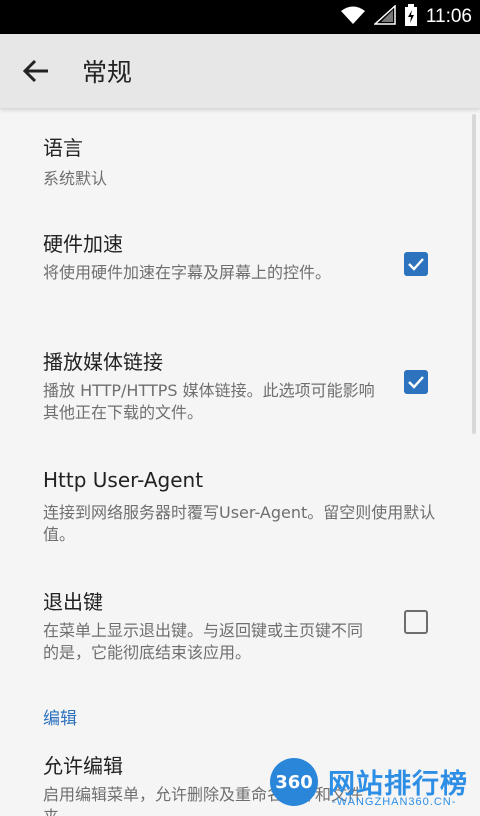 The height and width of the screenshot is (816, 480). I want to click on app-bar: 常规, so click(240, 71).